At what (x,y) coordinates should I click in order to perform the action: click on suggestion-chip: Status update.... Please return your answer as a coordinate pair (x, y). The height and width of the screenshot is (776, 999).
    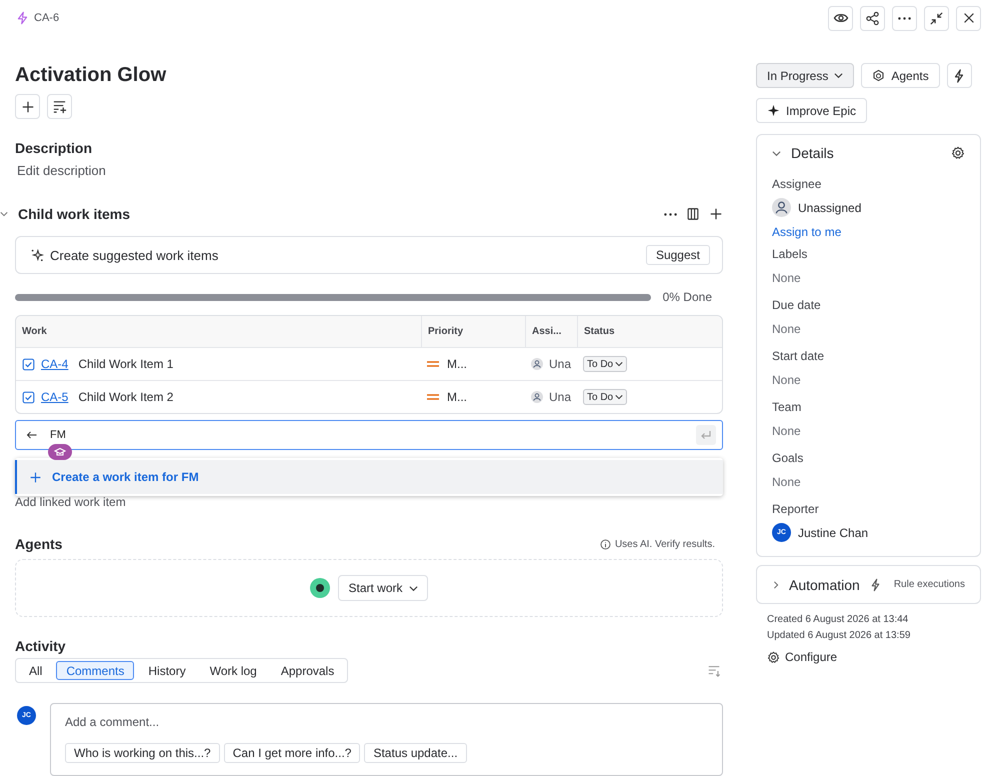
    Looking at the image, I should click on (415, 753).